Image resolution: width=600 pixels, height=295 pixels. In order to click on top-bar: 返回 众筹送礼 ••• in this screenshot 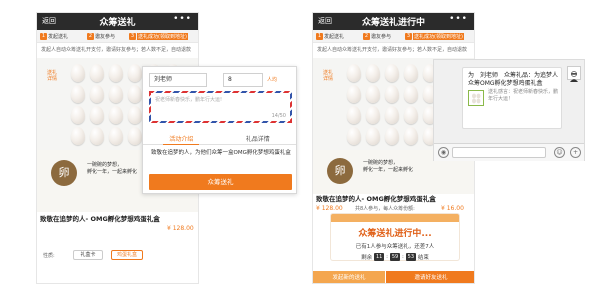, I will do `click(117, 21)`.